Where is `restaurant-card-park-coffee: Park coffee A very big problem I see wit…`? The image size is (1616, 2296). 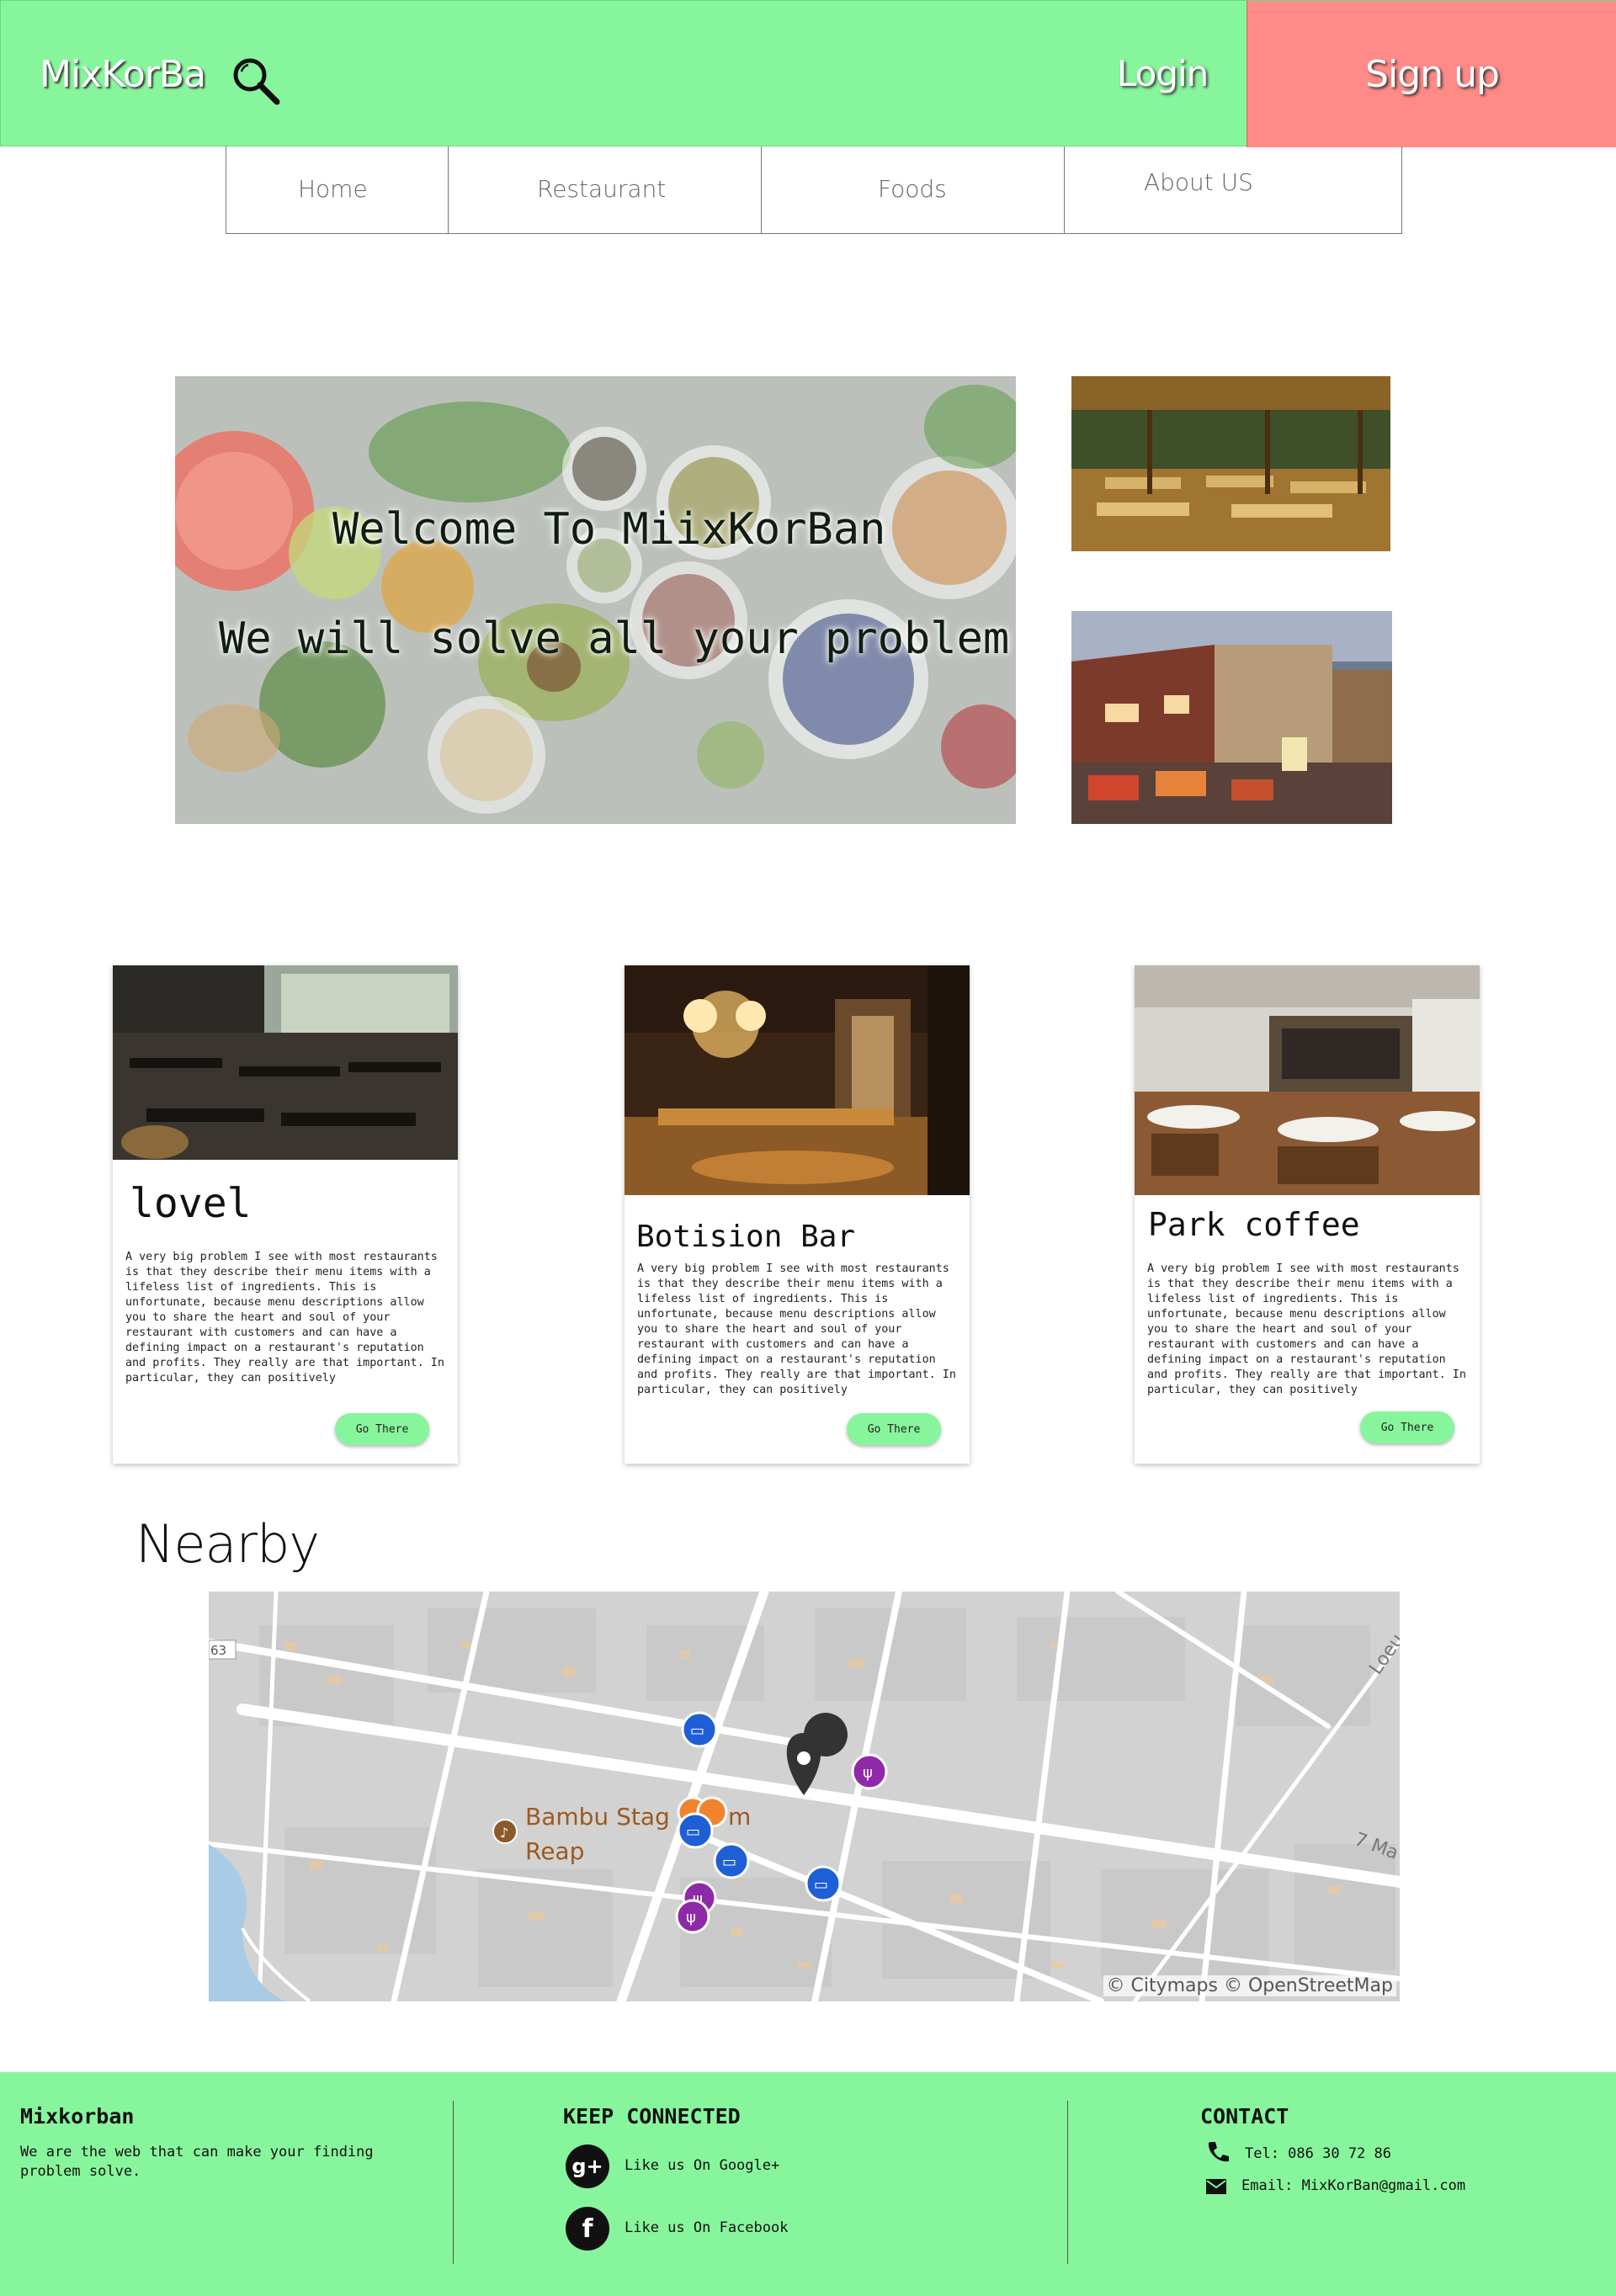
restaurant-card-park-coffee: Park coffee A very big problem I see wit… is located at coordinates (1307, 1214).